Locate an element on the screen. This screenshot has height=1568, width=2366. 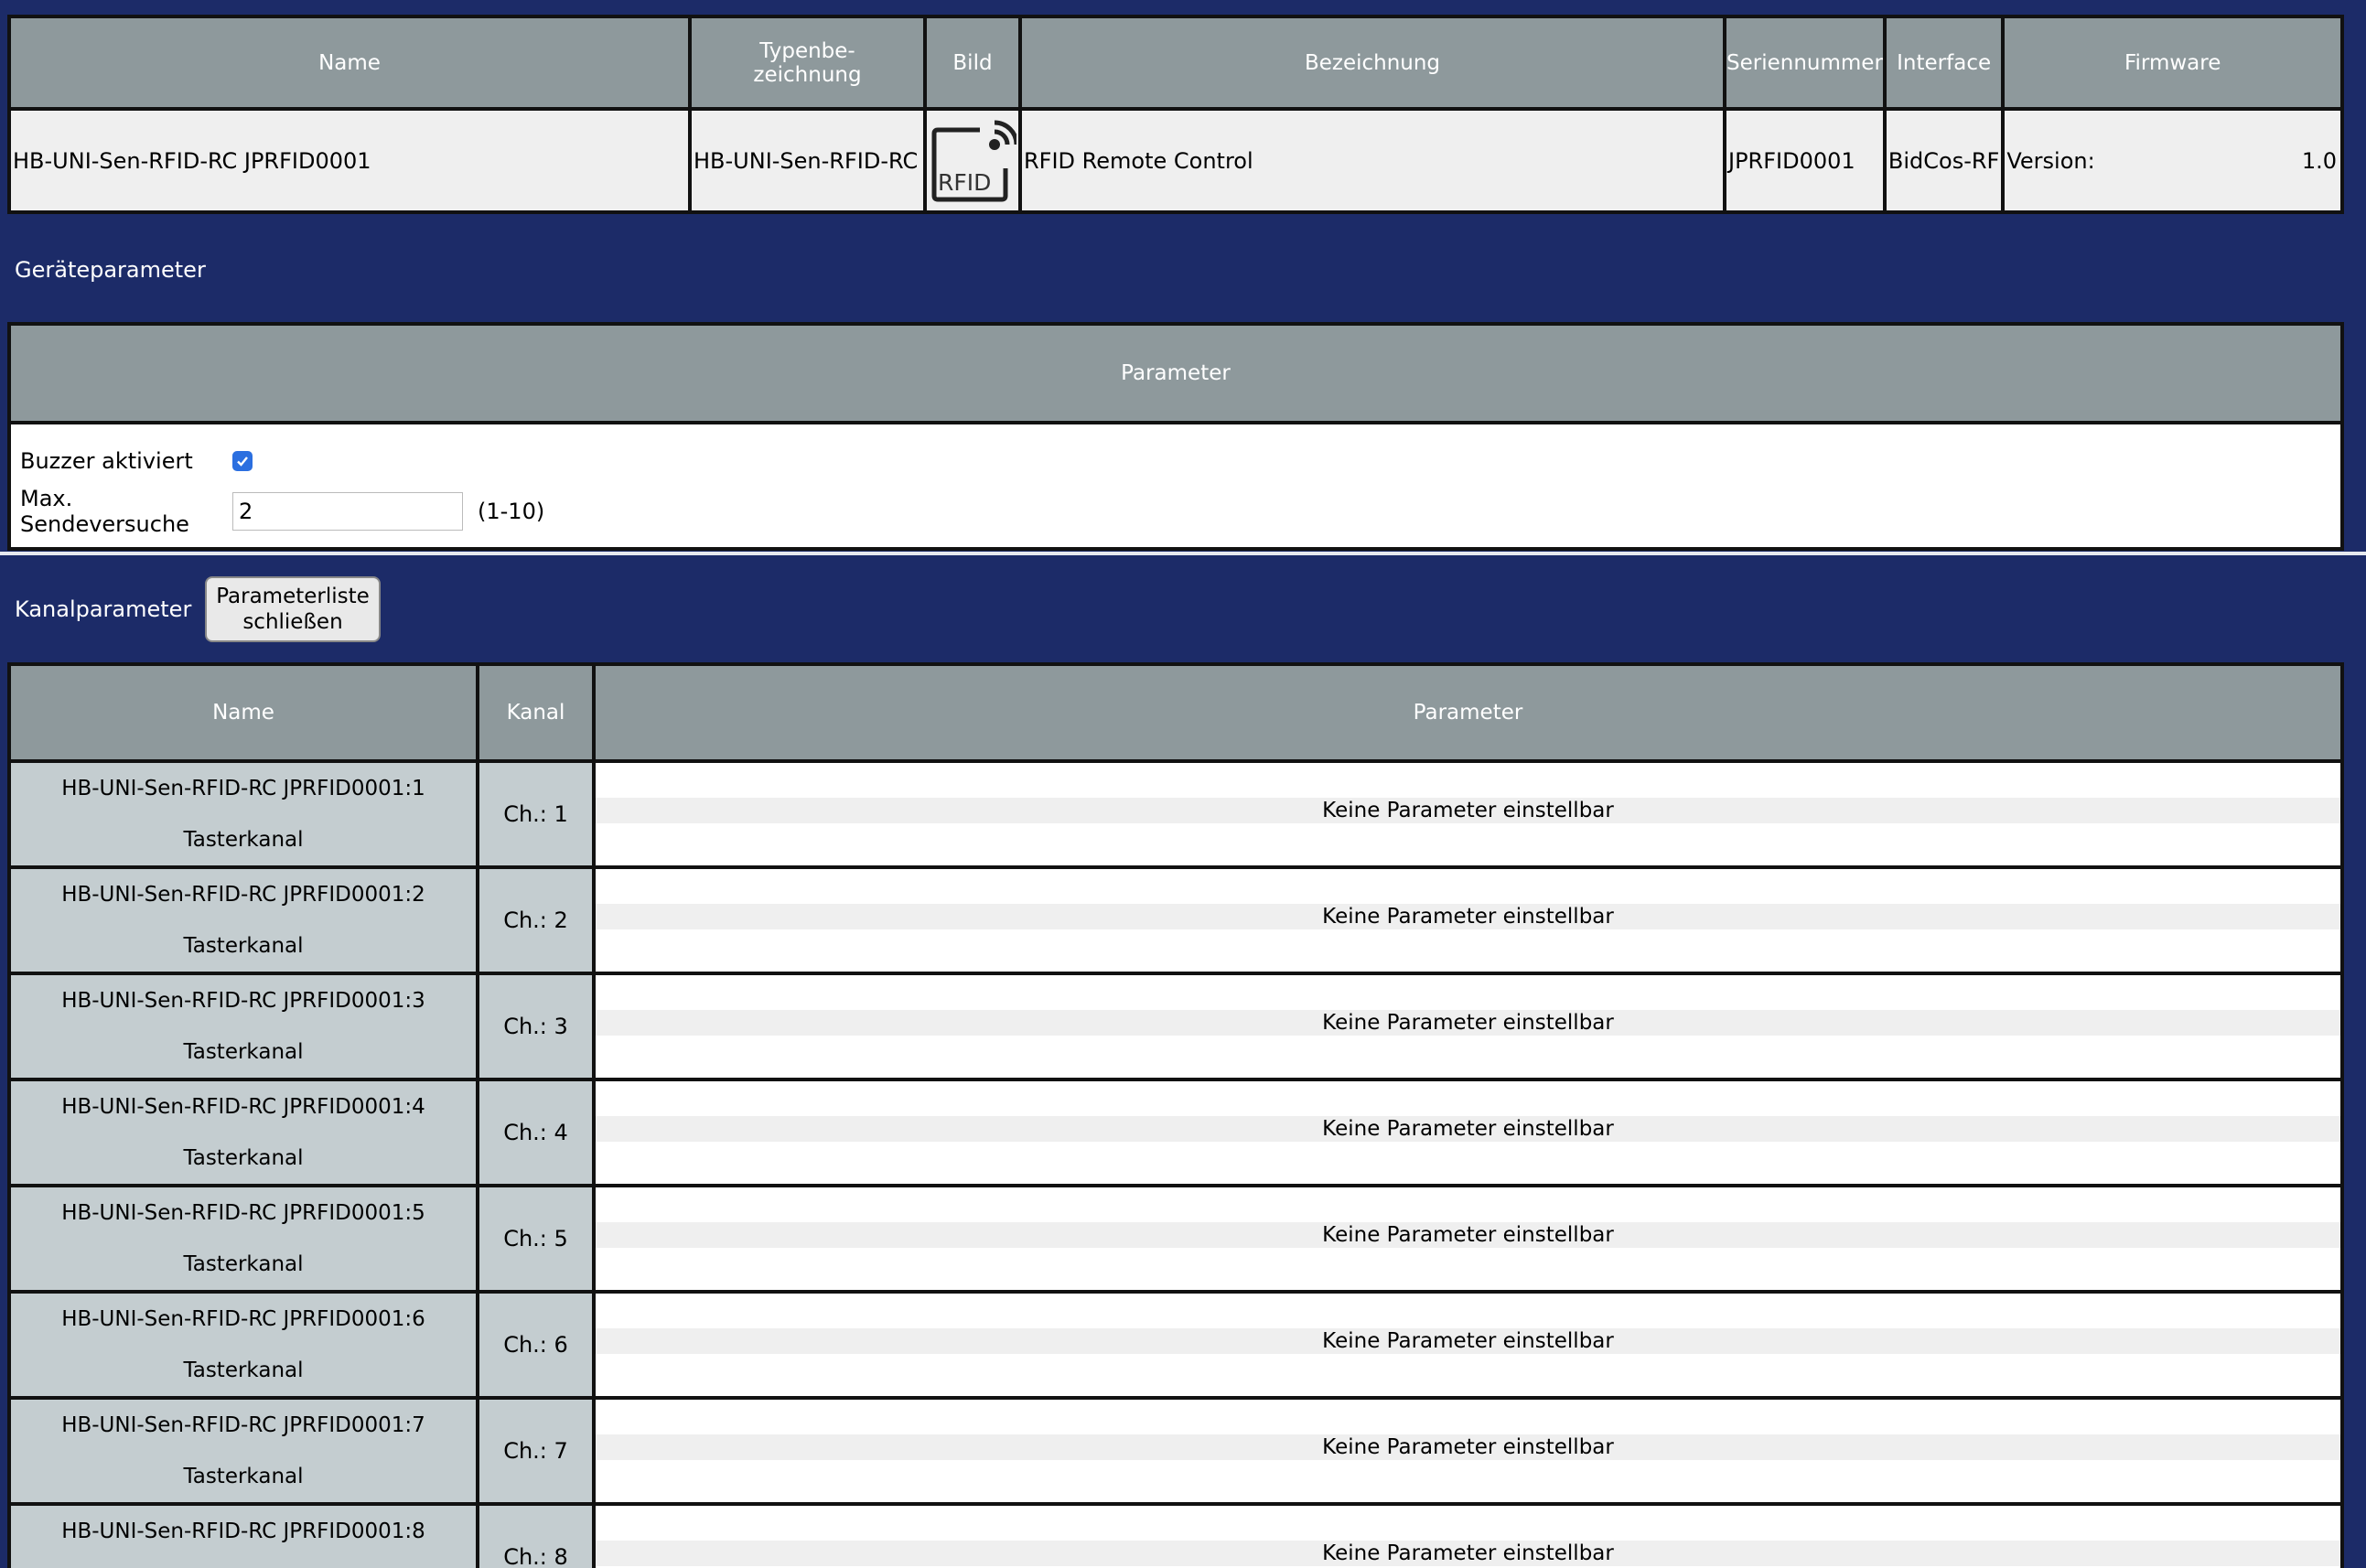
channel-name: HB-UNI-Sen-RFID-RC JPRFID0001:6 is located at coordinates (243, 1319).